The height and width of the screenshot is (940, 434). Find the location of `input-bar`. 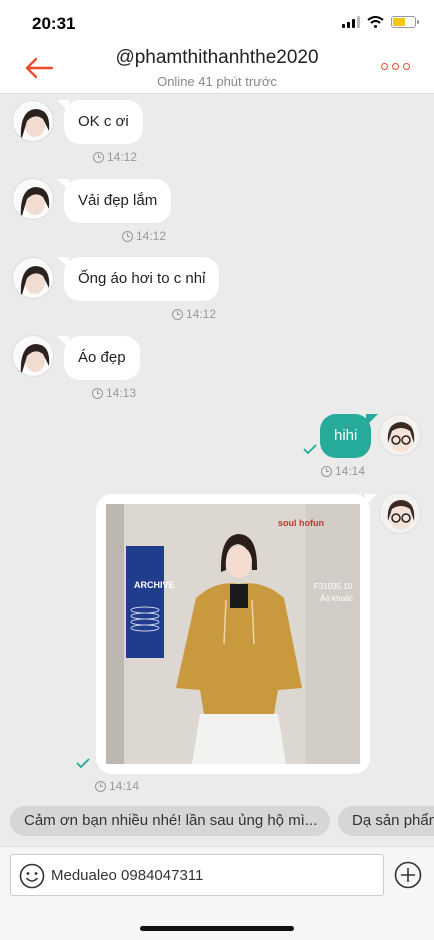

input-bar is located at coordinates (217, 874).